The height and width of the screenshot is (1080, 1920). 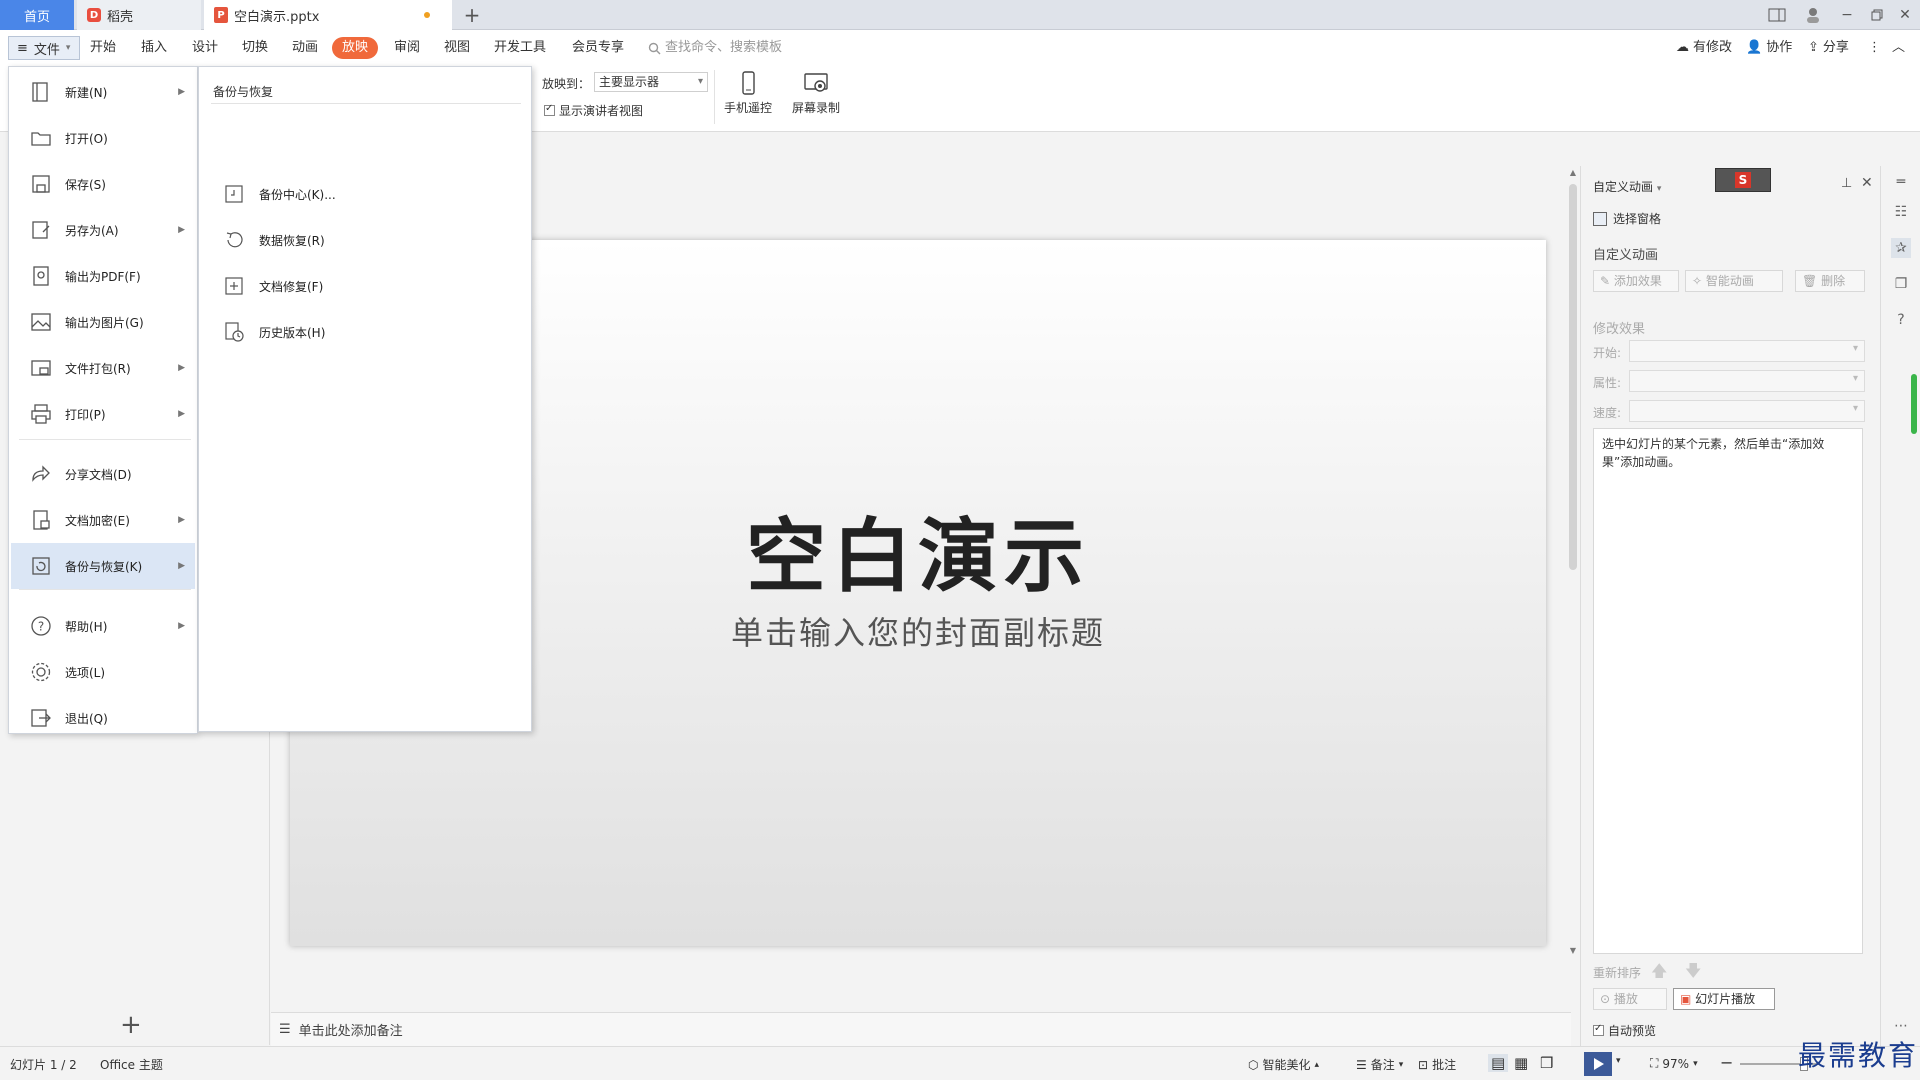 I want to click on data-recovery-item: 数据恢复(R), so click(x=274, y=240).